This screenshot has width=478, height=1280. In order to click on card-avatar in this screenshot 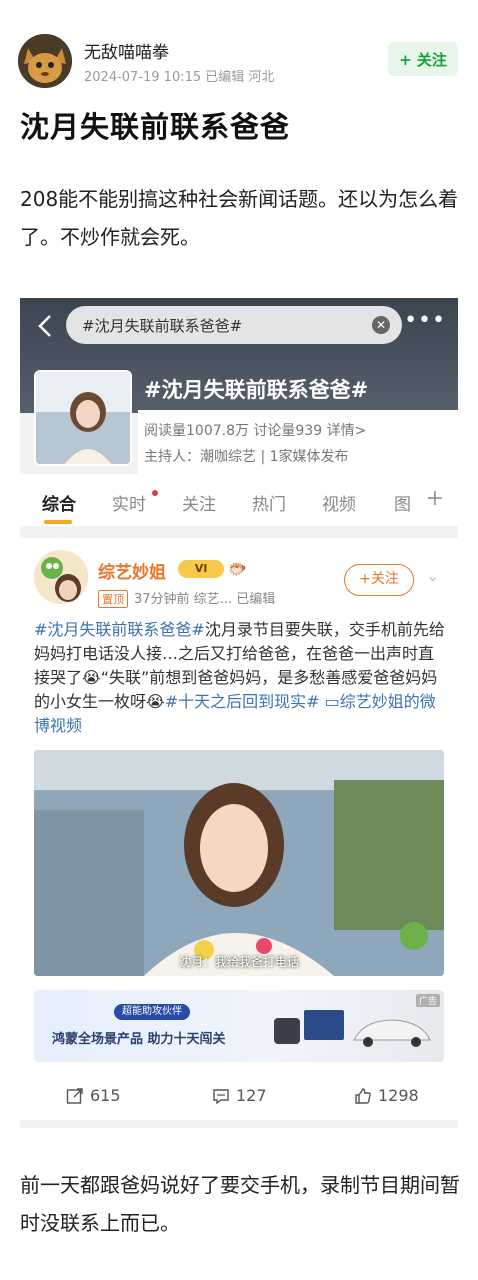, I will do `click(61, 577)`.